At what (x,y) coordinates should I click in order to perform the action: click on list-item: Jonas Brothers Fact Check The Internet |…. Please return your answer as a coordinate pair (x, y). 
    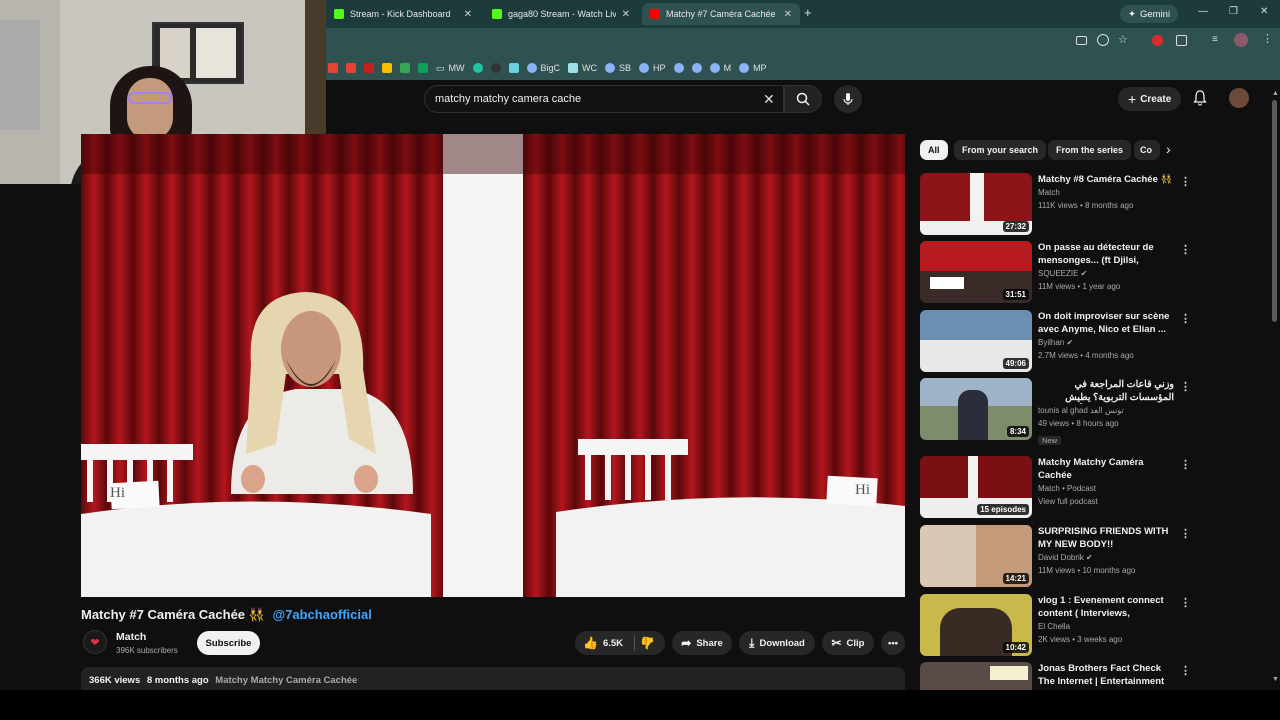
    Looking at the image, I should click on (1096, 676).